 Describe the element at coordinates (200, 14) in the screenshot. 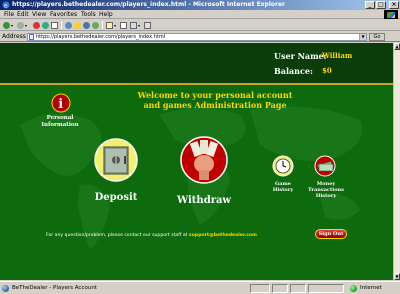

I see `menu-bar: File Edit View Favorites Tools Help` at that location.